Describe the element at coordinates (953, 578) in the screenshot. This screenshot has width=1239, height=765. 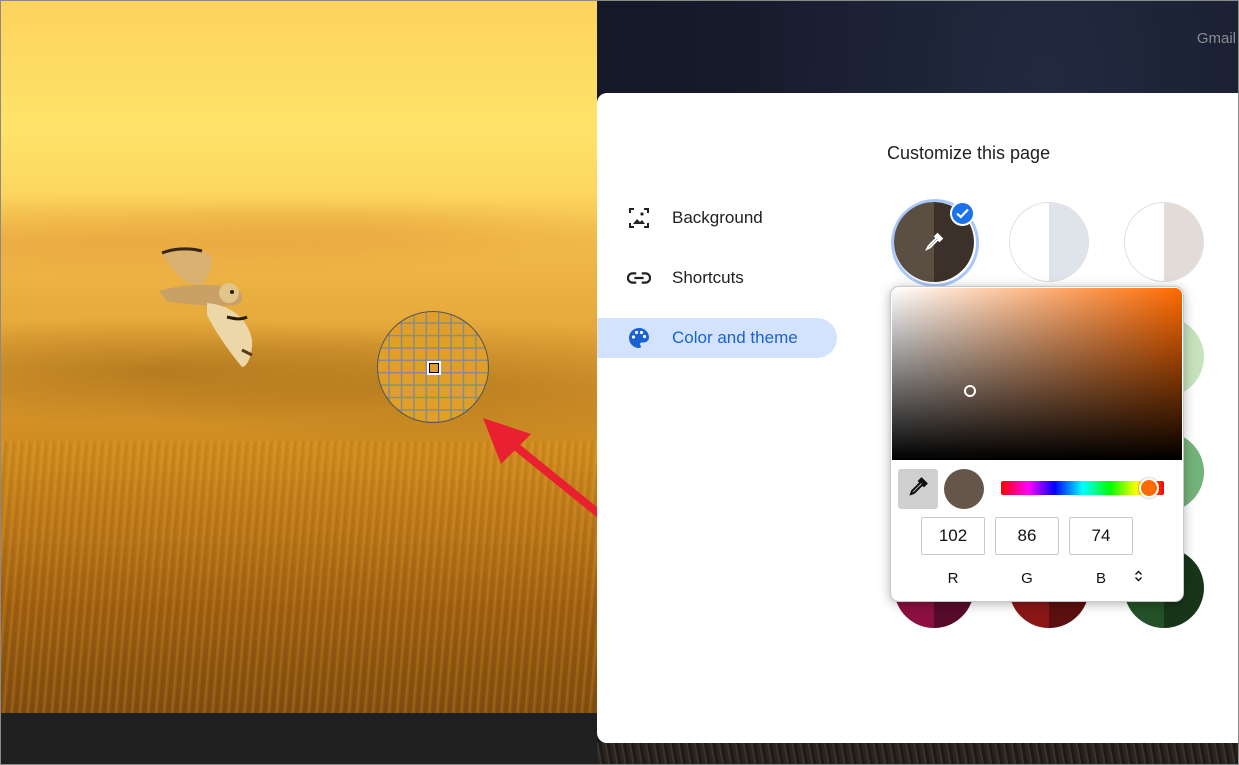
I see `red-label: R` at that location.